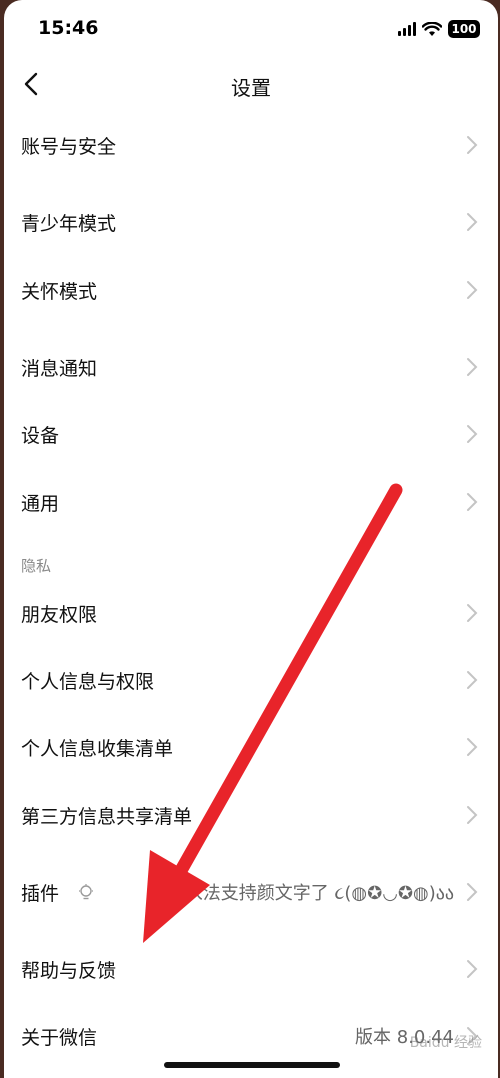 The image size is (500, 1078). I want to click on status-bar: 15:46 100, so click(251, 28).